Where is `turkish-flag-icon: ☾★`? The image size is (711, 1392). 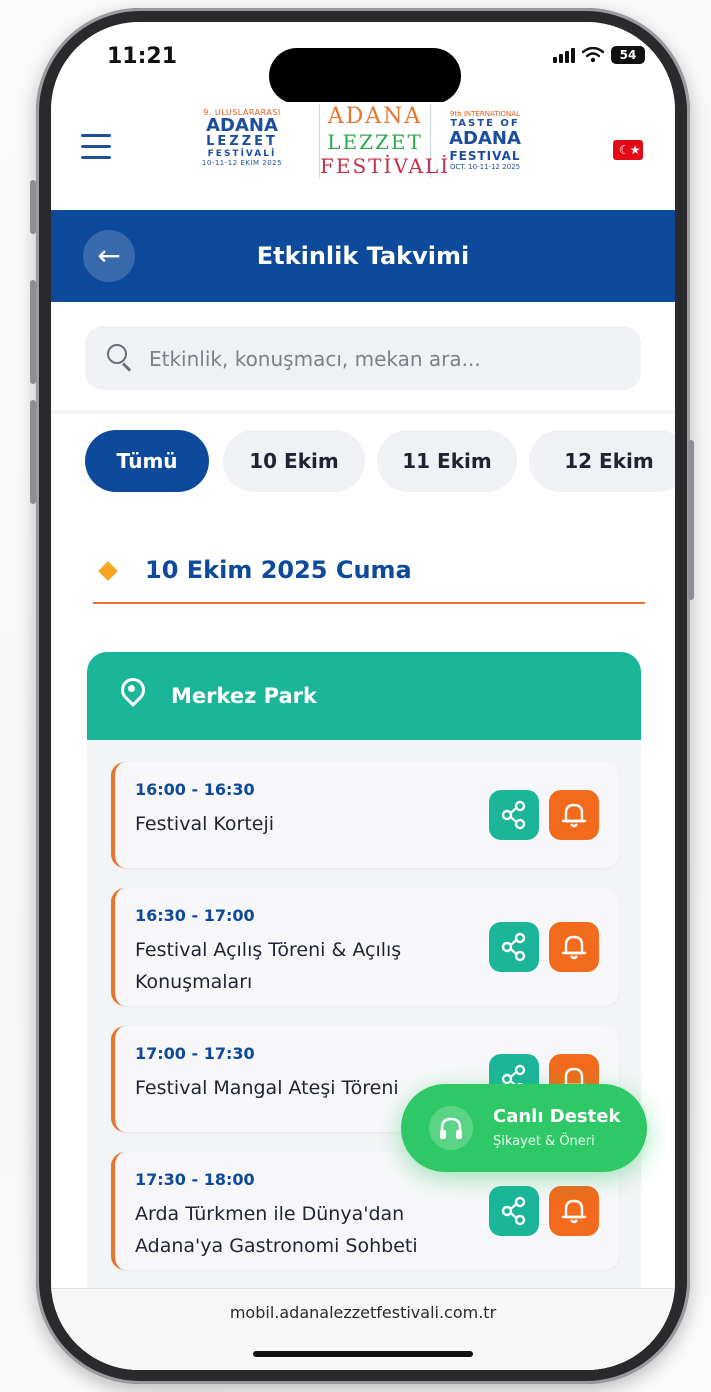
turkish-flag-icon: ☾★ is located at coordinates (628, 150).